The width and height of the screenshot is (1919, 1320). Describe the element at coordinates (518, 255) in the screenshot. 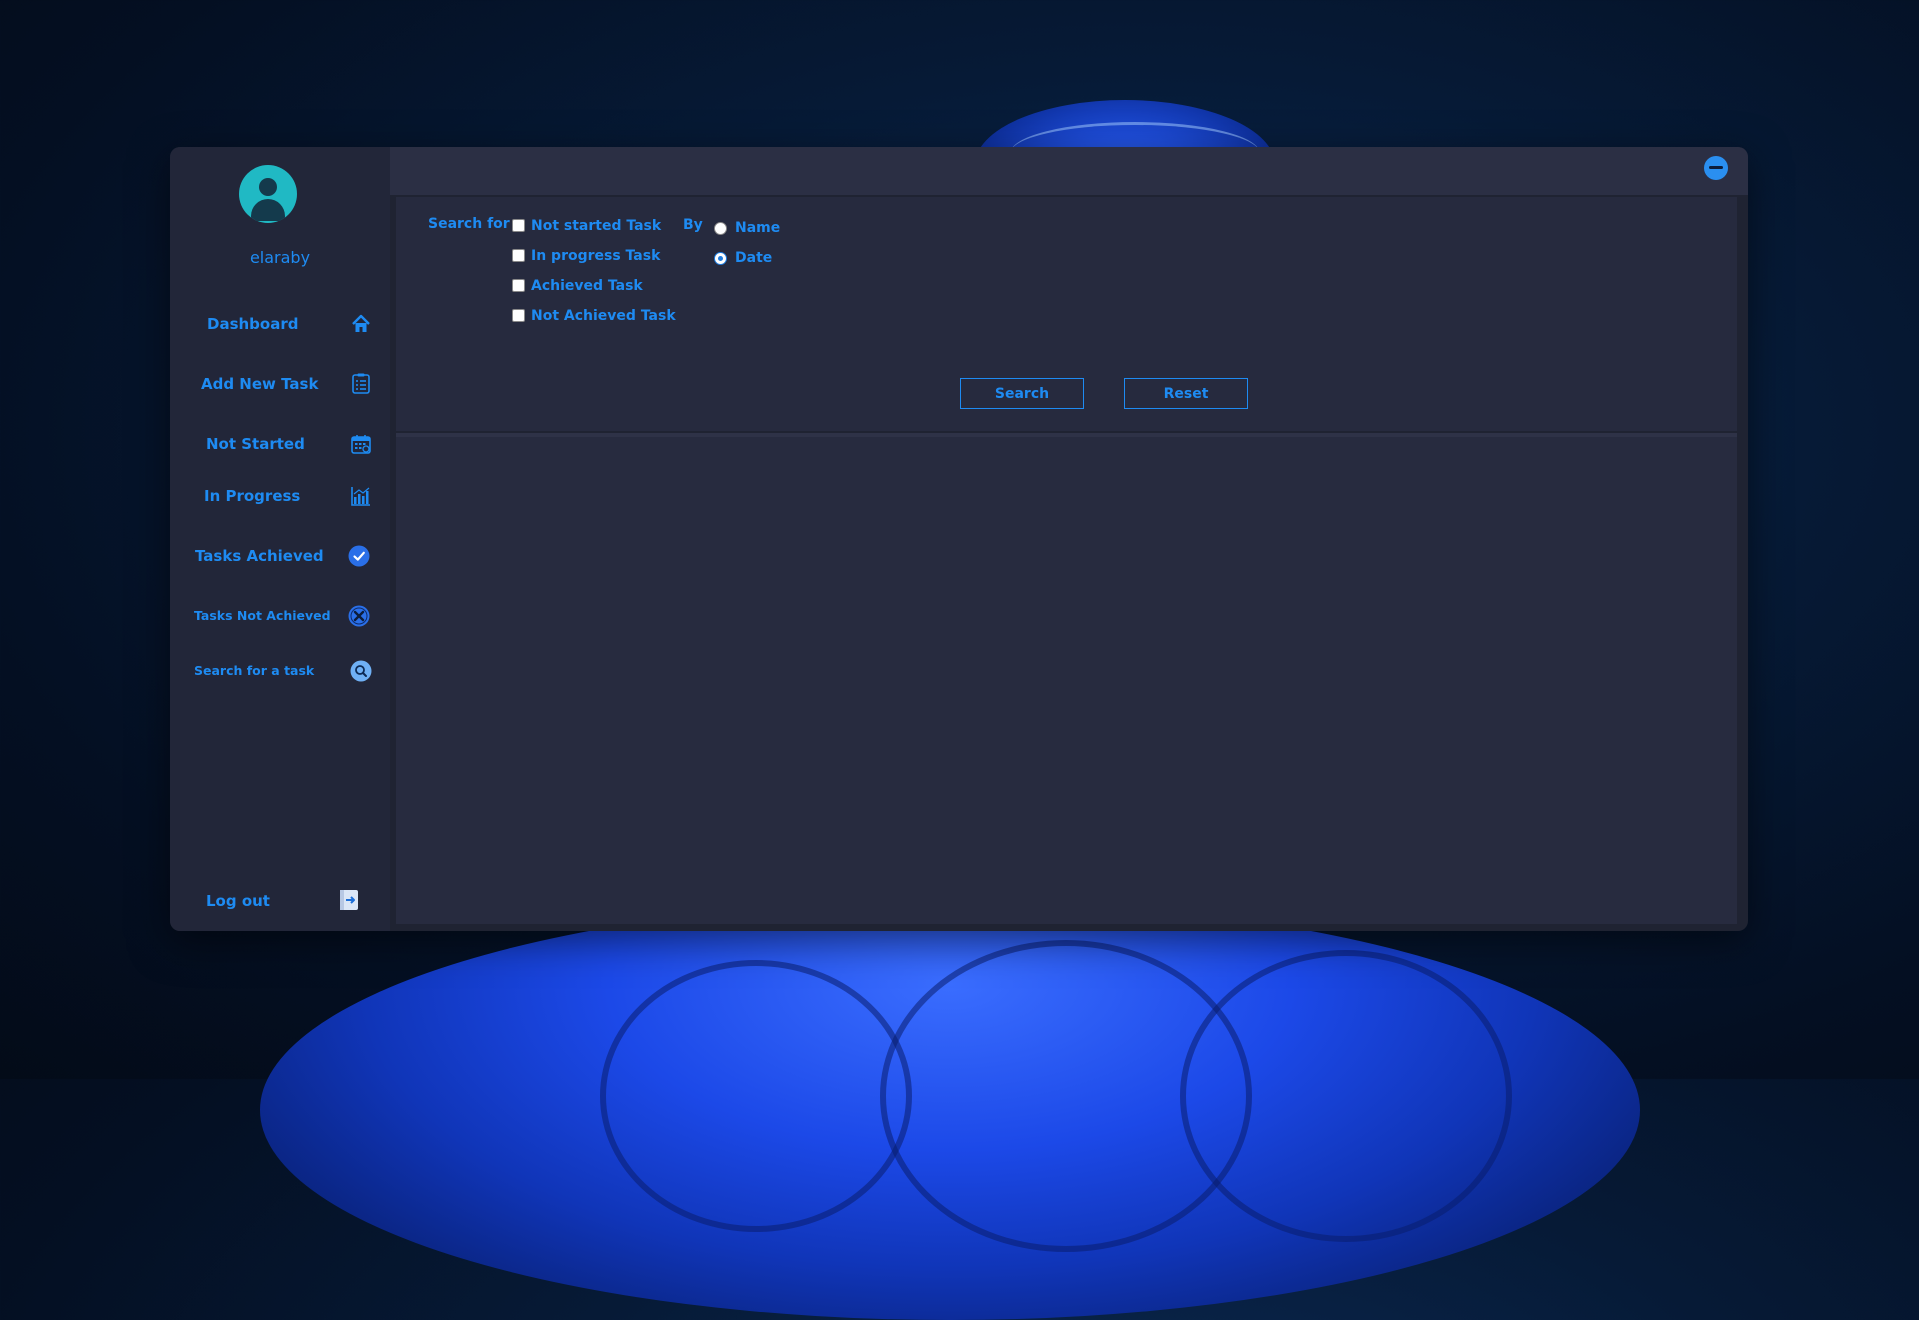

I see `checkbox-in-progress-task` at that location.